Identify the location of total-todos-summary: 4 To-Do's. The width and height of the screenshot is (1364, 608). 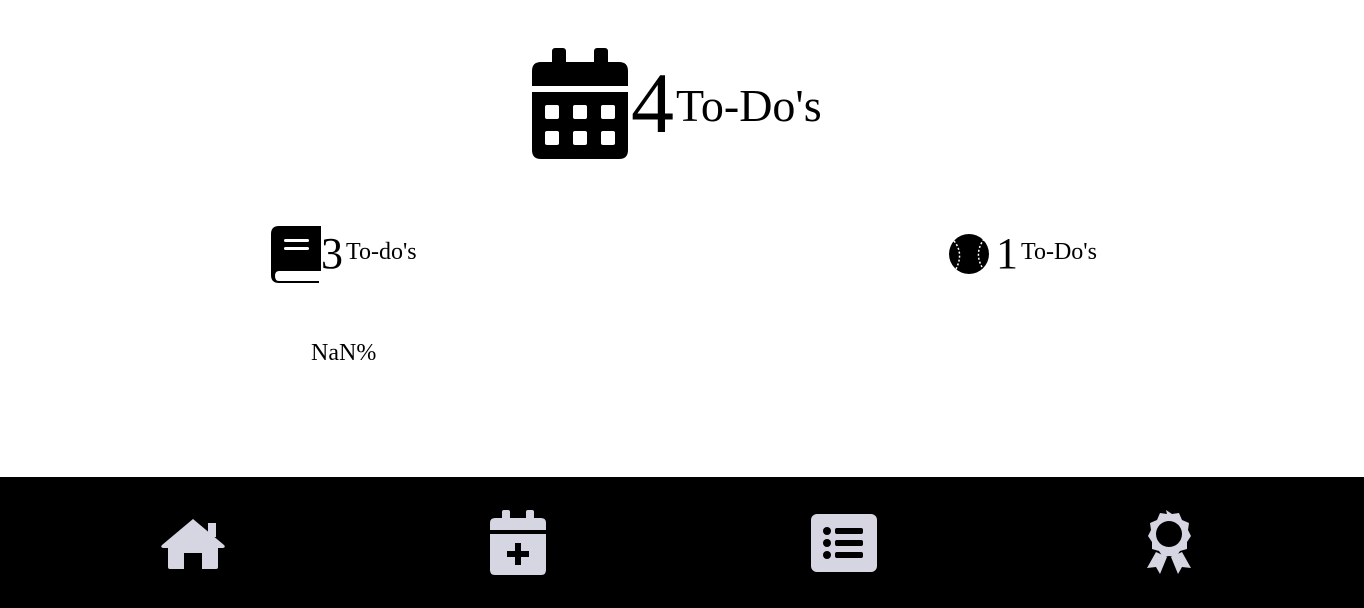
(676, 104).